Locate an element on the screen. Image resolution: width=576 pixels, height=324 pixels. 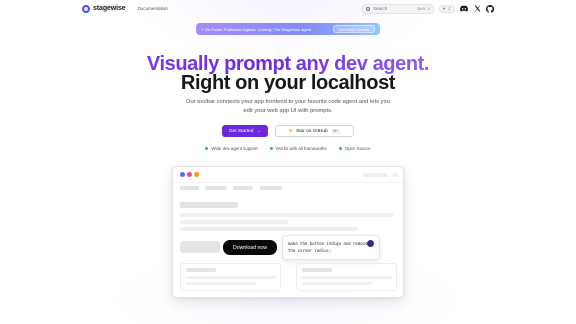
cta-row: Get Started → ★ Star on GitHub 3k+ is located at coordinates (288, 131).